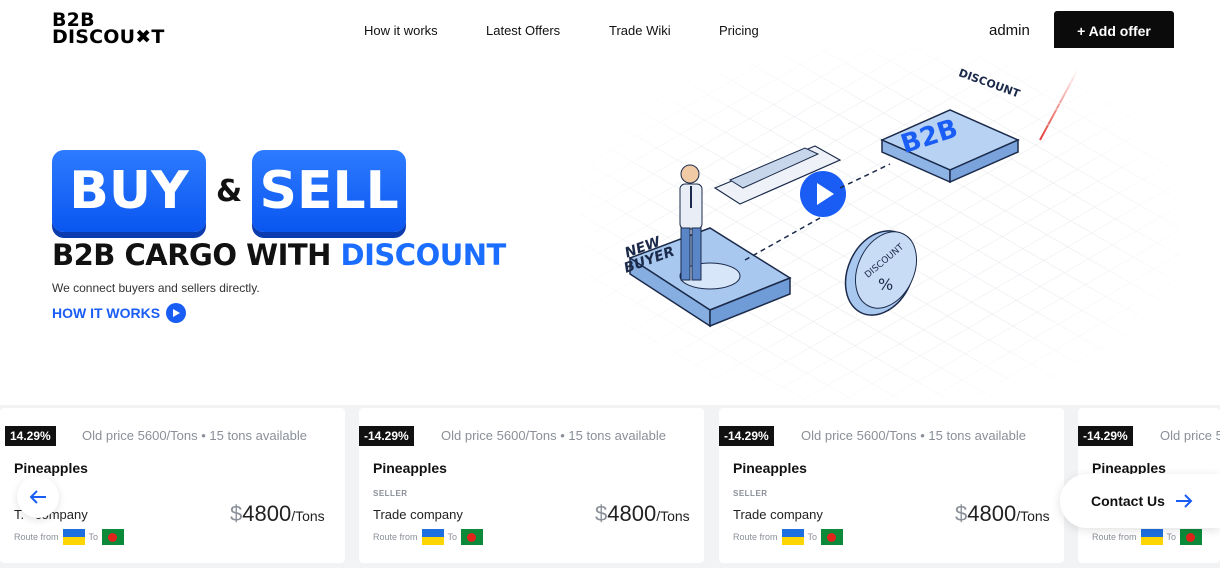 This screenshot has height=568, width=1220. I want to click on hero-subtext: We connect buyers and sellers directly., so click(156, 288).